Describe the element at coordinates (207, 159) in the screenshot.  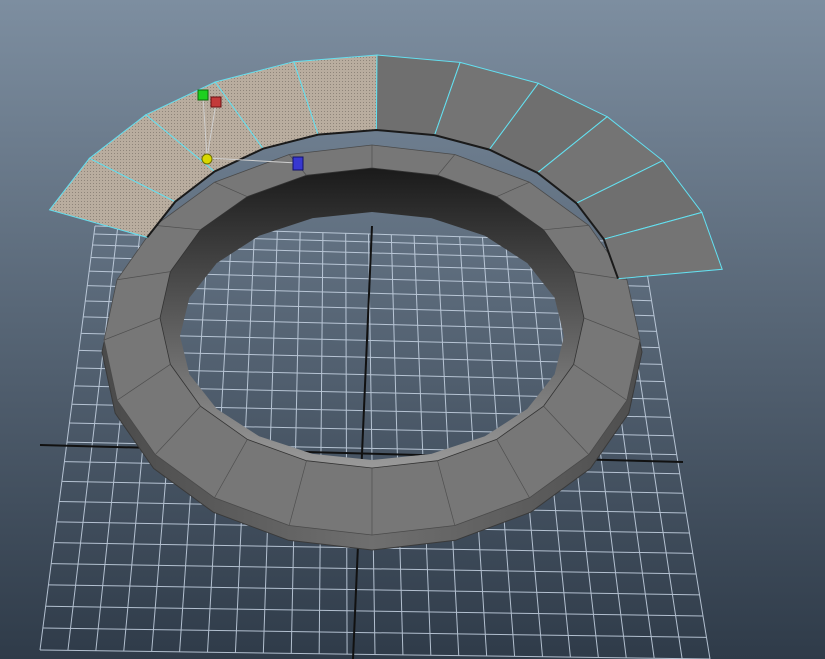
I see `manipulator-center` at that location.